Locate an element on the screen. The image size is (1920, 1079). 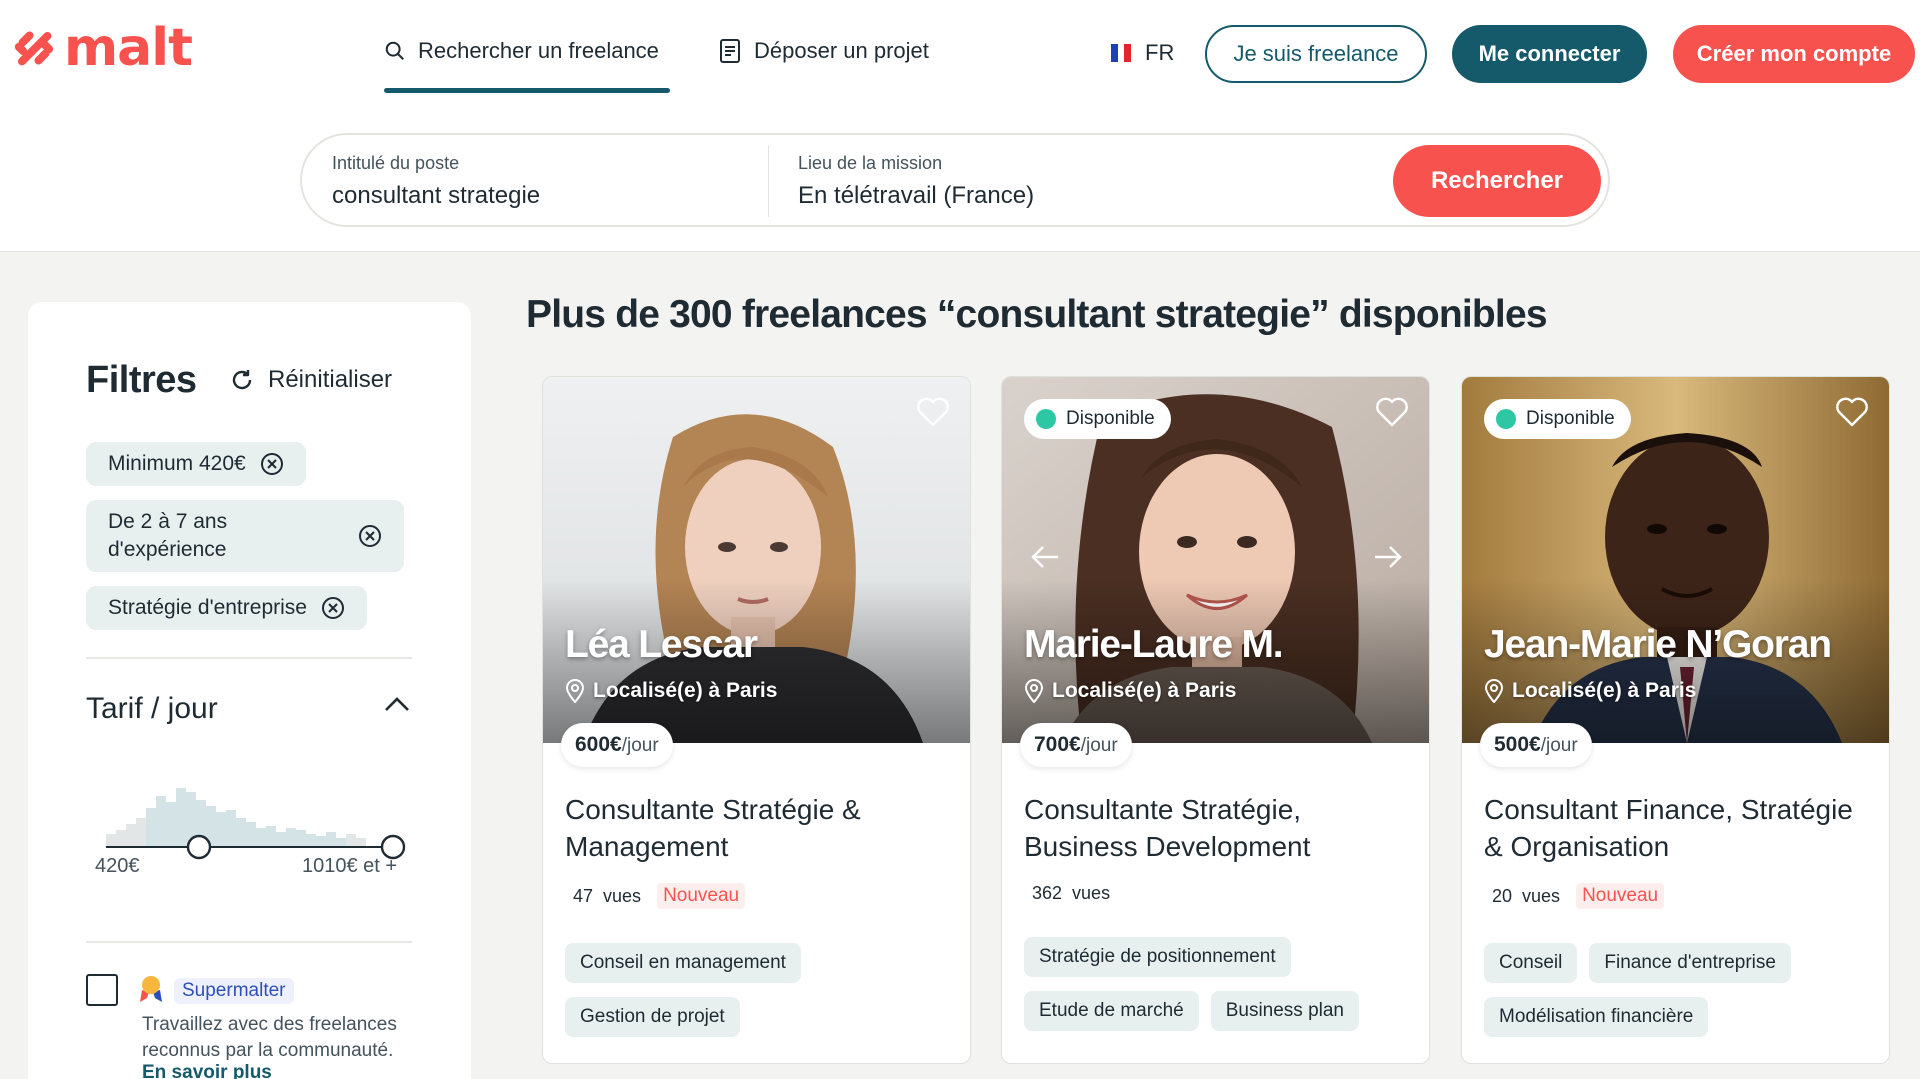
nav-search-freelance: Rechercher un freelance is located at coordinates (521, 51).